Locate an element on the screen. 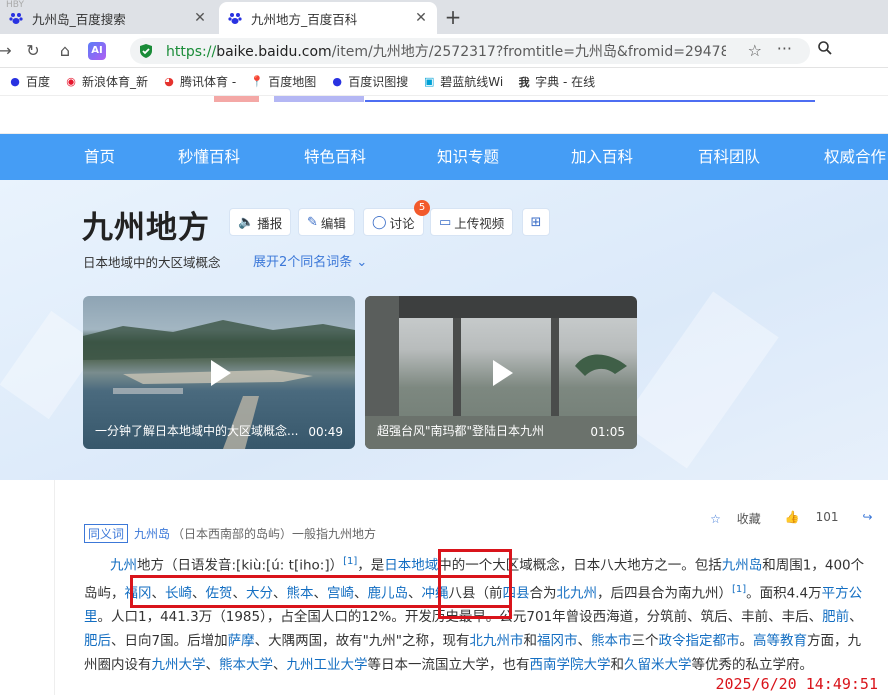 Image resolution: width=888 pixels, height=695 pixels. tab-title: 九州岛_百度搜索 is located at coordinates (79, 19).